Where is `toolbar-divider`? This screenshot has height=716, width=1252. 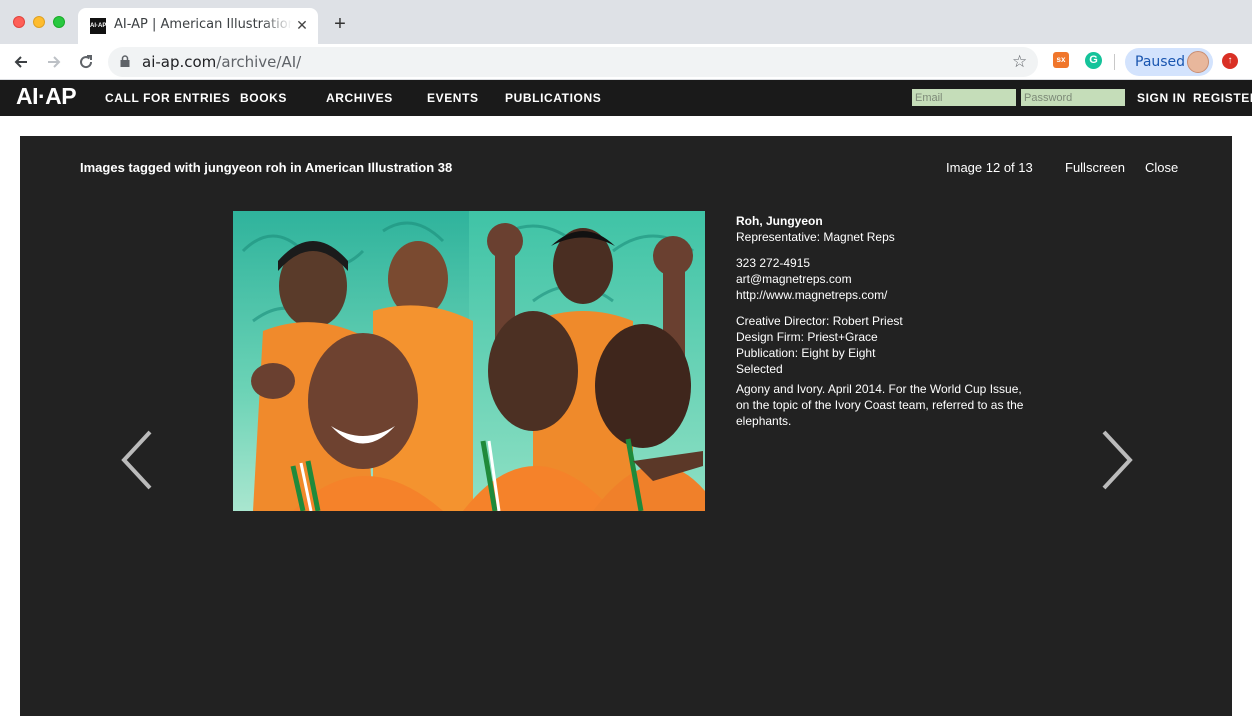 toolbar-divider is located at coordinates (1114, 62).